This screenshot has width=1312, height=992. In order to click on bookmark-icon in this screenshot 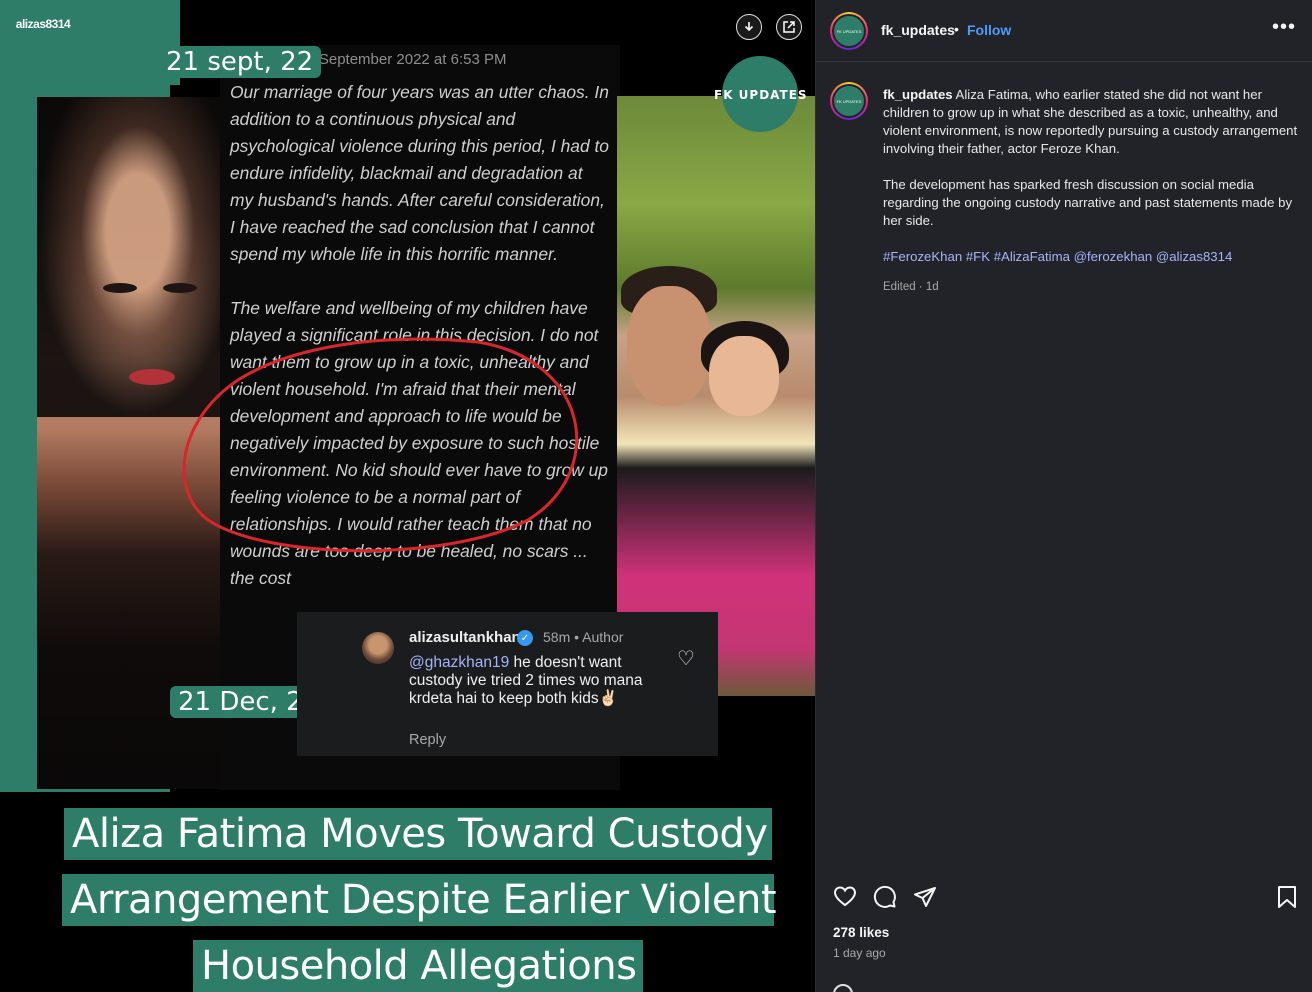, I will do `click(1287, 897)`.